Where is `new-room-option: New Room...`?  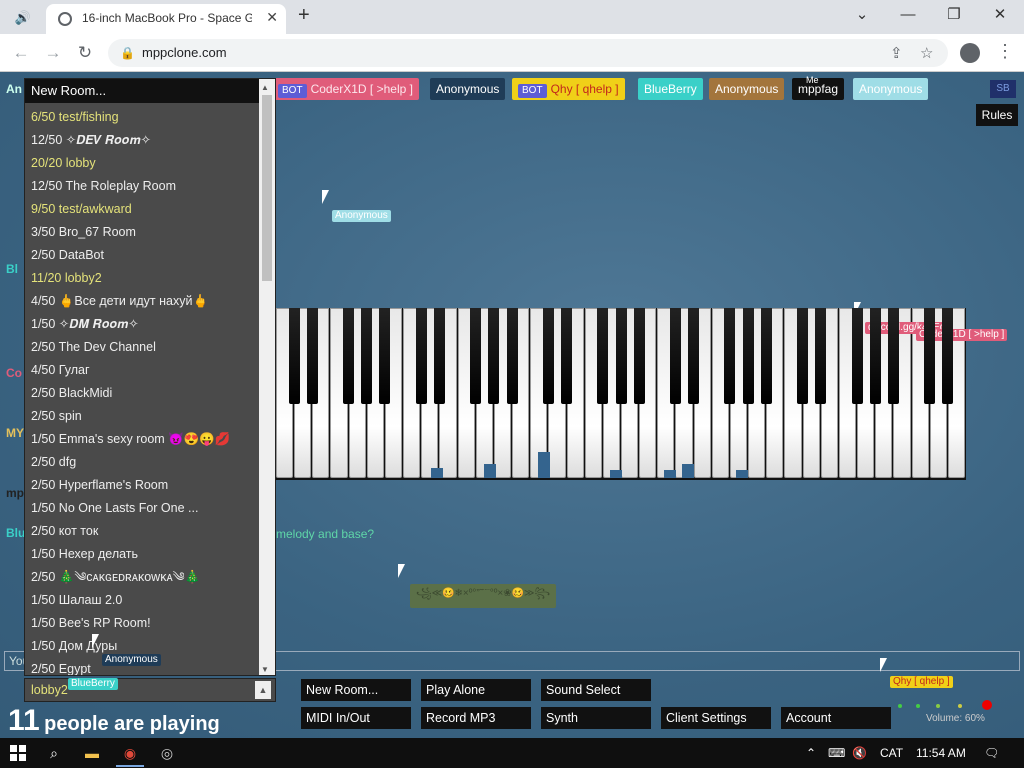 new-room-option: New Room... is located at coordinates (142, 91).